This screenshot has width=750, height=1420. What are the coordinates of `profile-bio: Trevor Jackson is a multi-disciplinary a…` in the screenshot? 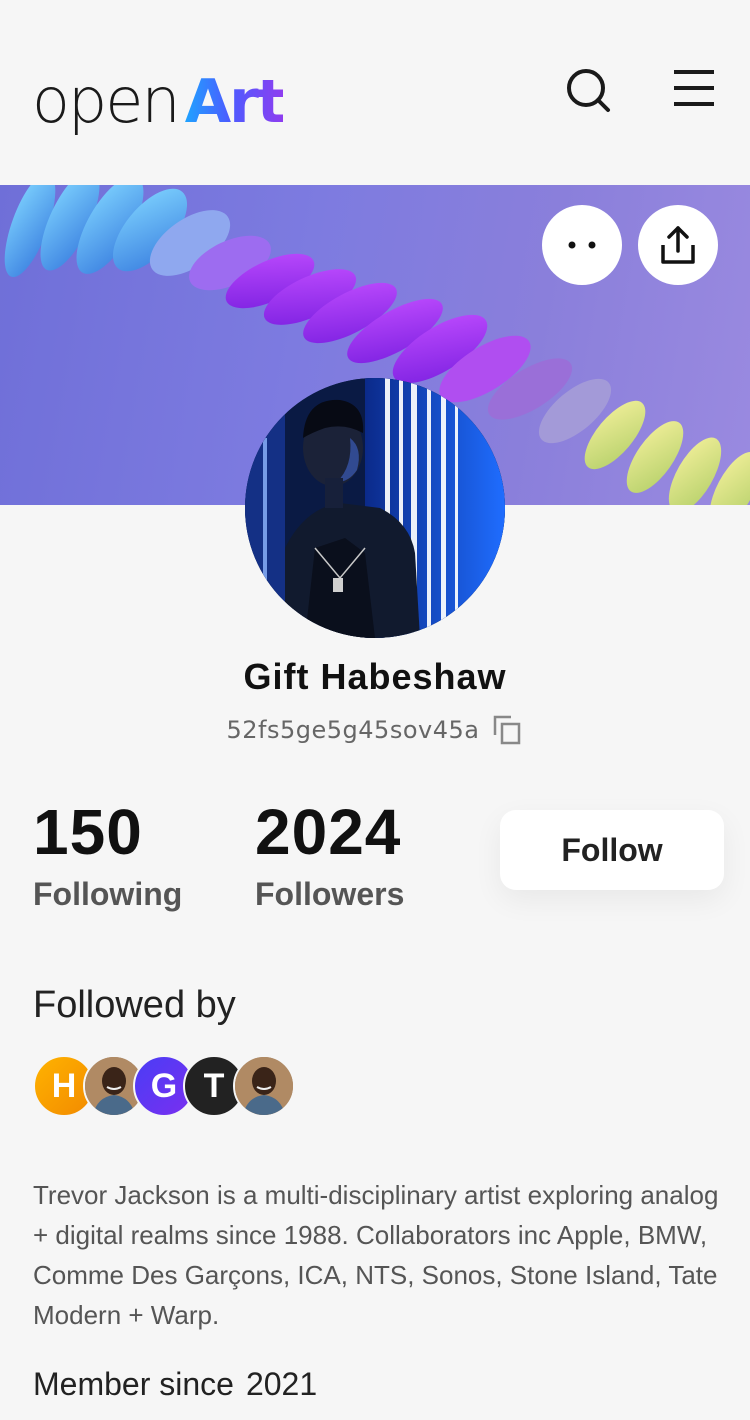 It's located at (376, 1255).